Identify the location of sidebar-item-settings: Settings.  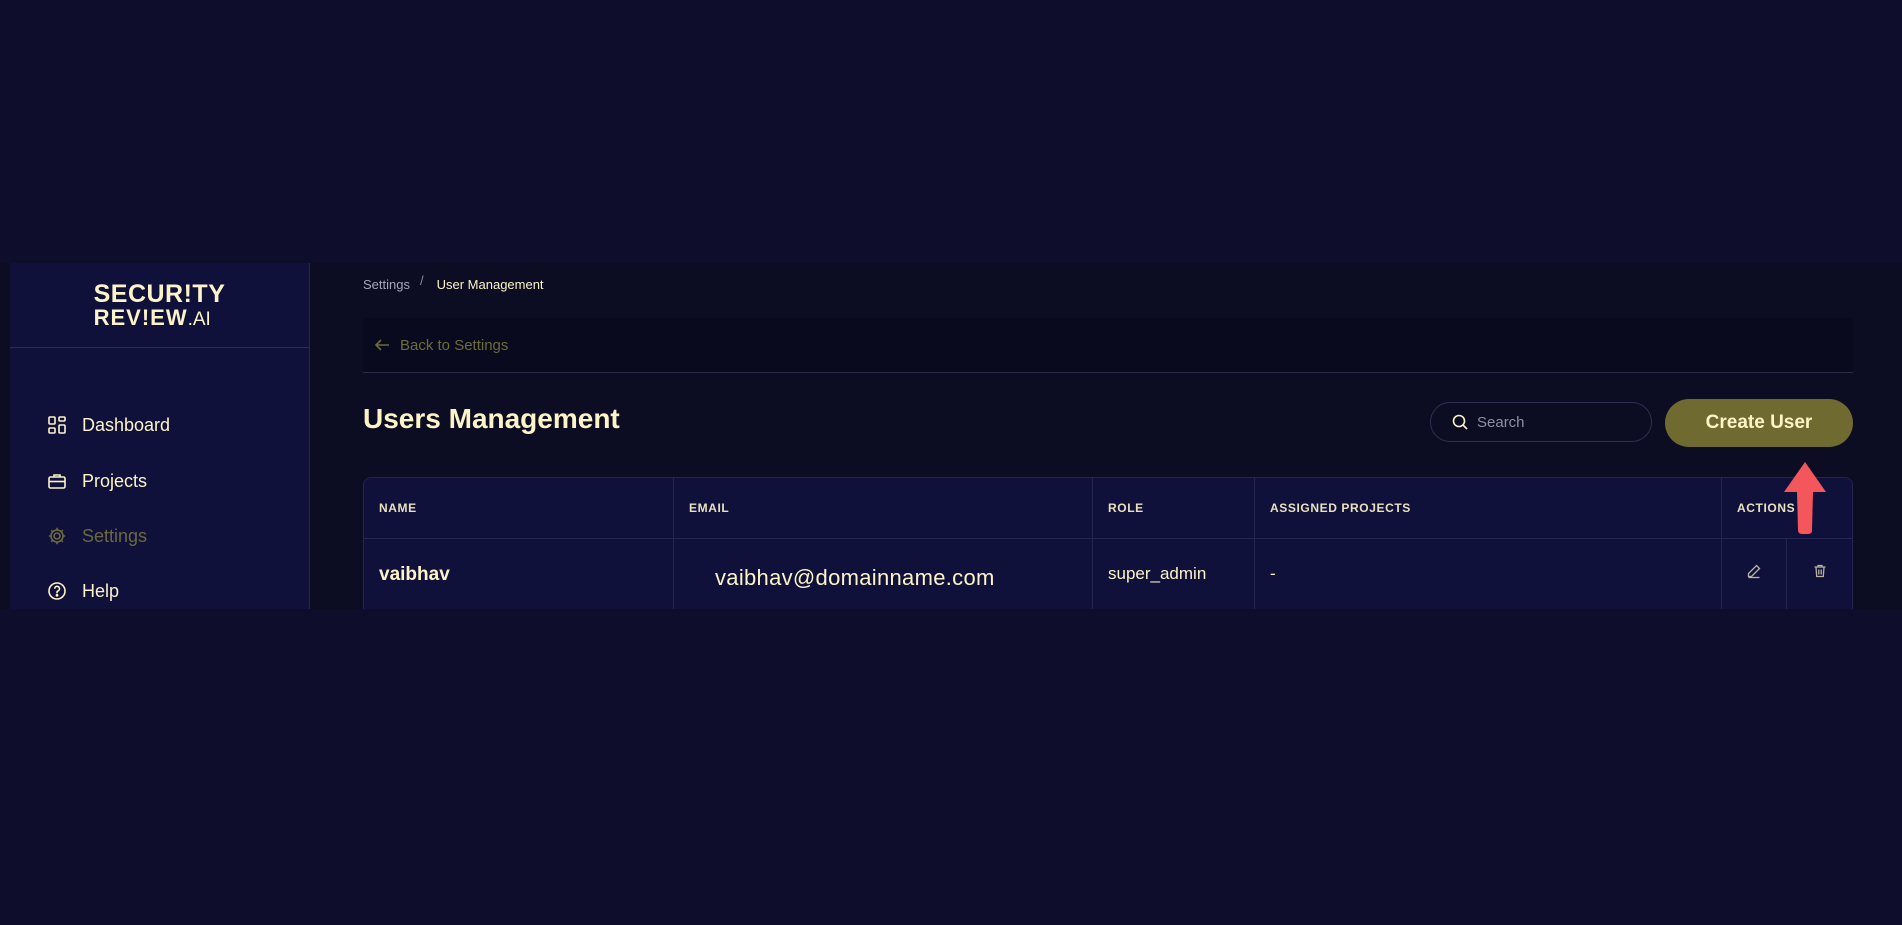
(158, 536).